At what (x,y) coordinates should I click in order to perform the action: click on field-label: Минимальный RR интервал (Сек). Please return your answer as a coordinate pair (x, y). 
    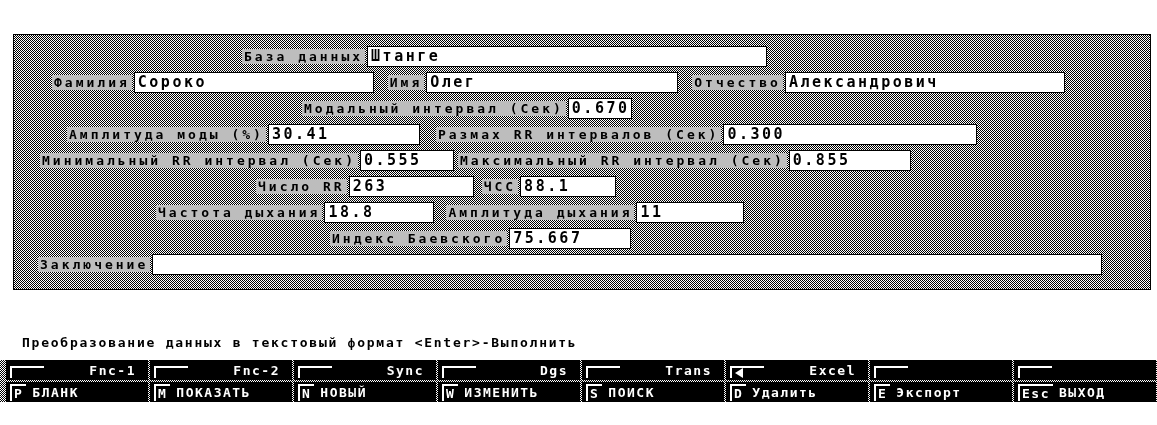
    Looking at the image, I should click on (199, 160).